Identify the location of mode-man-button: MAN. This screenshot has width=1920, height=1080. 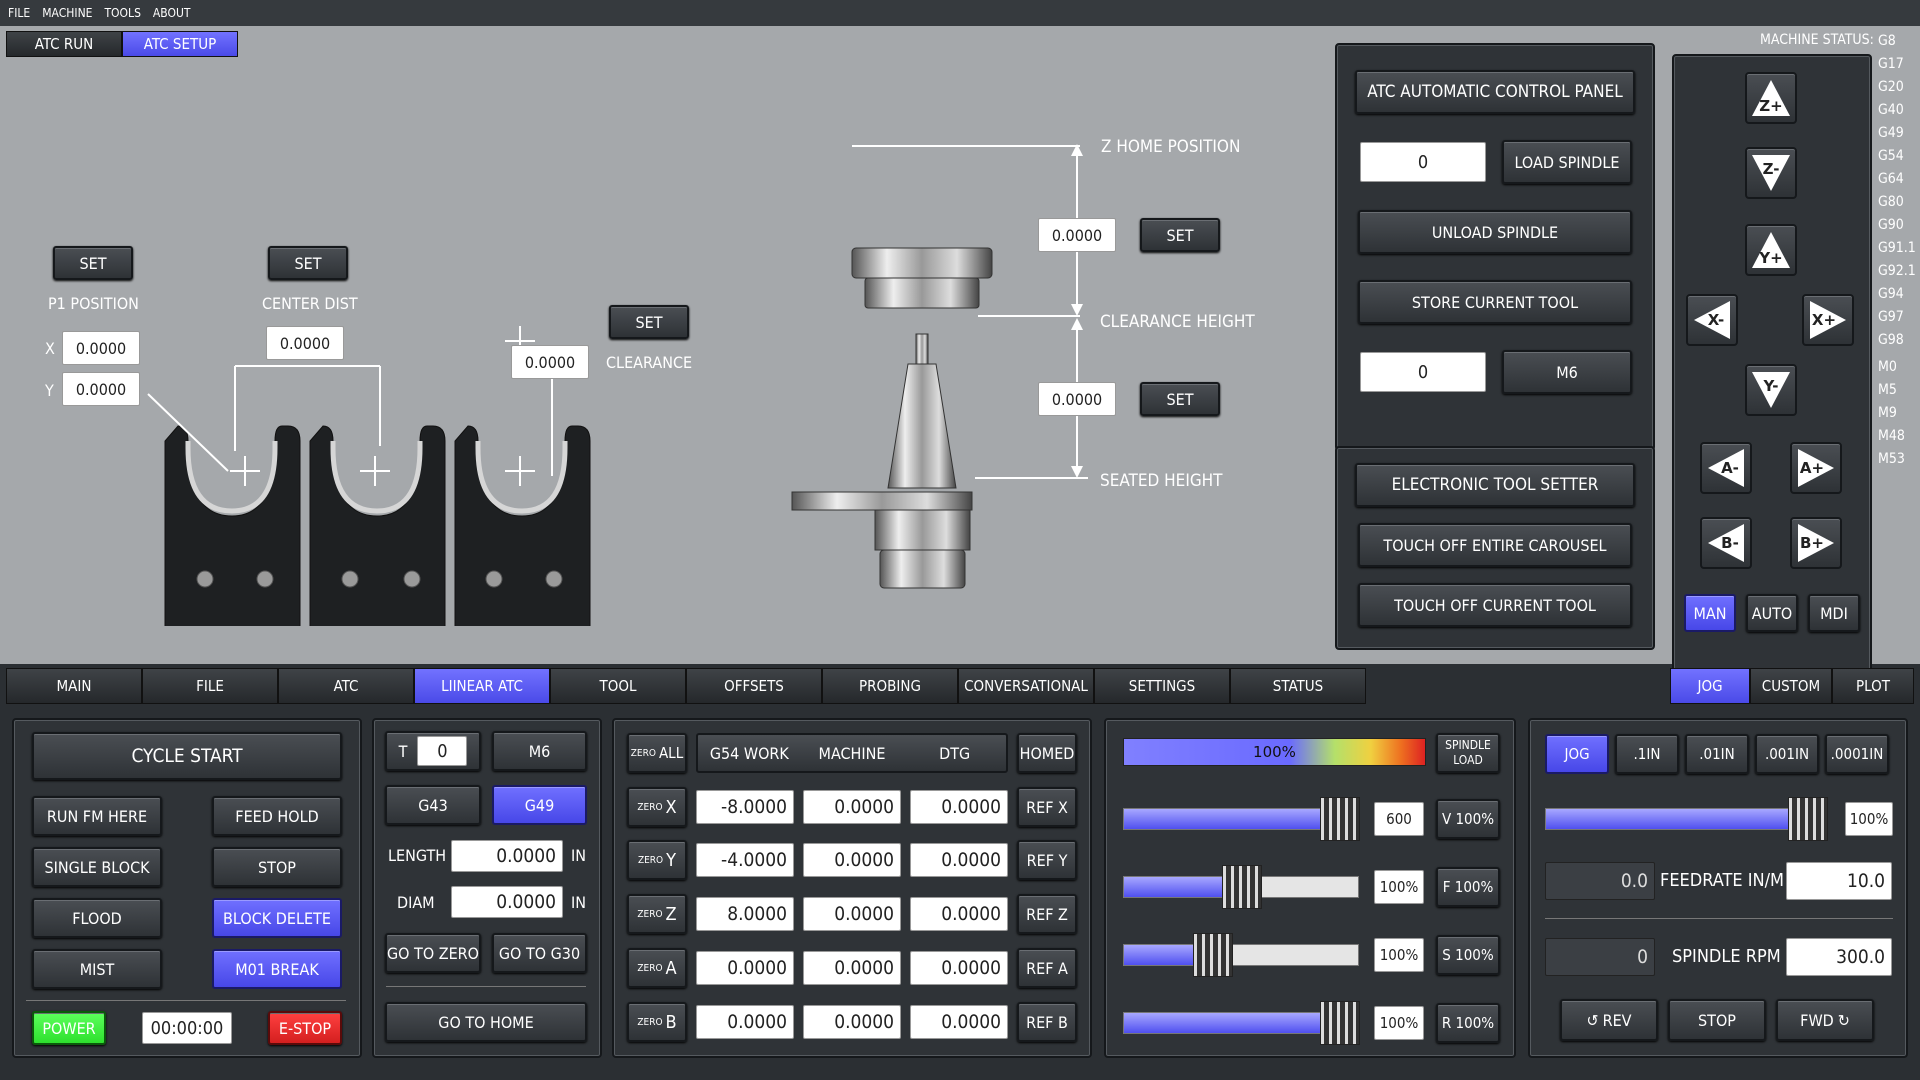
(1710, 613).